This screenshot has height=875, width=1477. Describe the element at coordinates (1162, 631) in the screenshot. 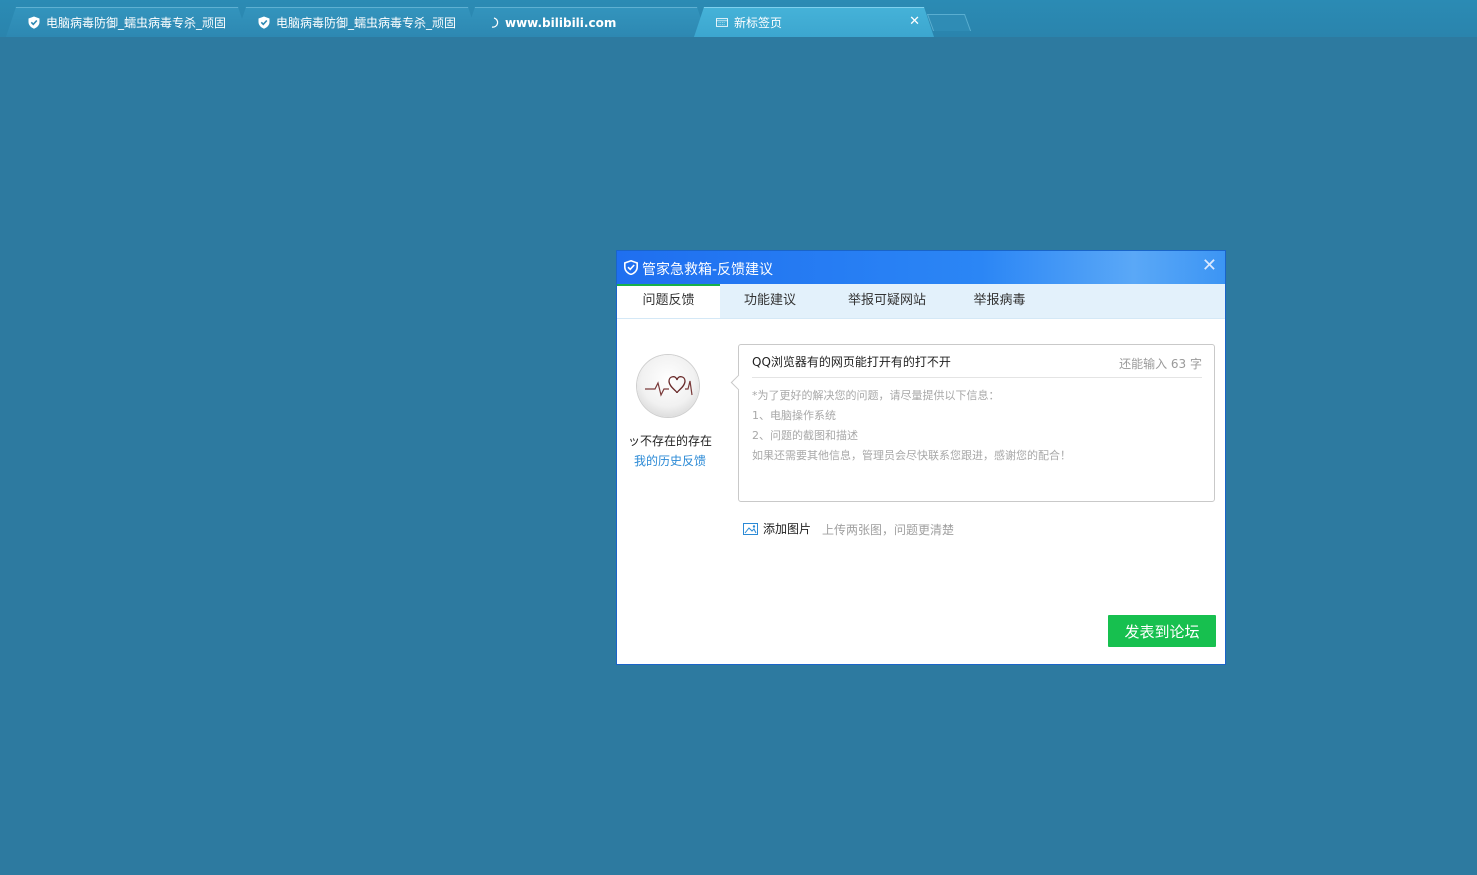

I see `submit-to-forum-button: 发表到论坛` at that location.